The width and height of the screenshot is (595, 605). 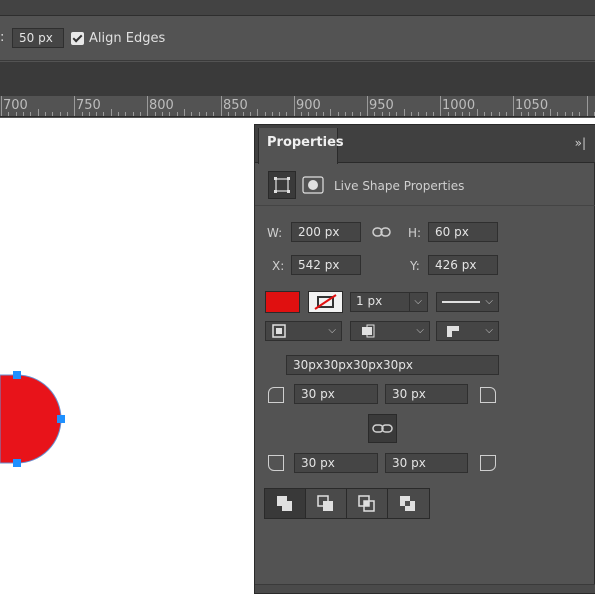 I want to click on document-tab-strip, so click(x=297, y=79).